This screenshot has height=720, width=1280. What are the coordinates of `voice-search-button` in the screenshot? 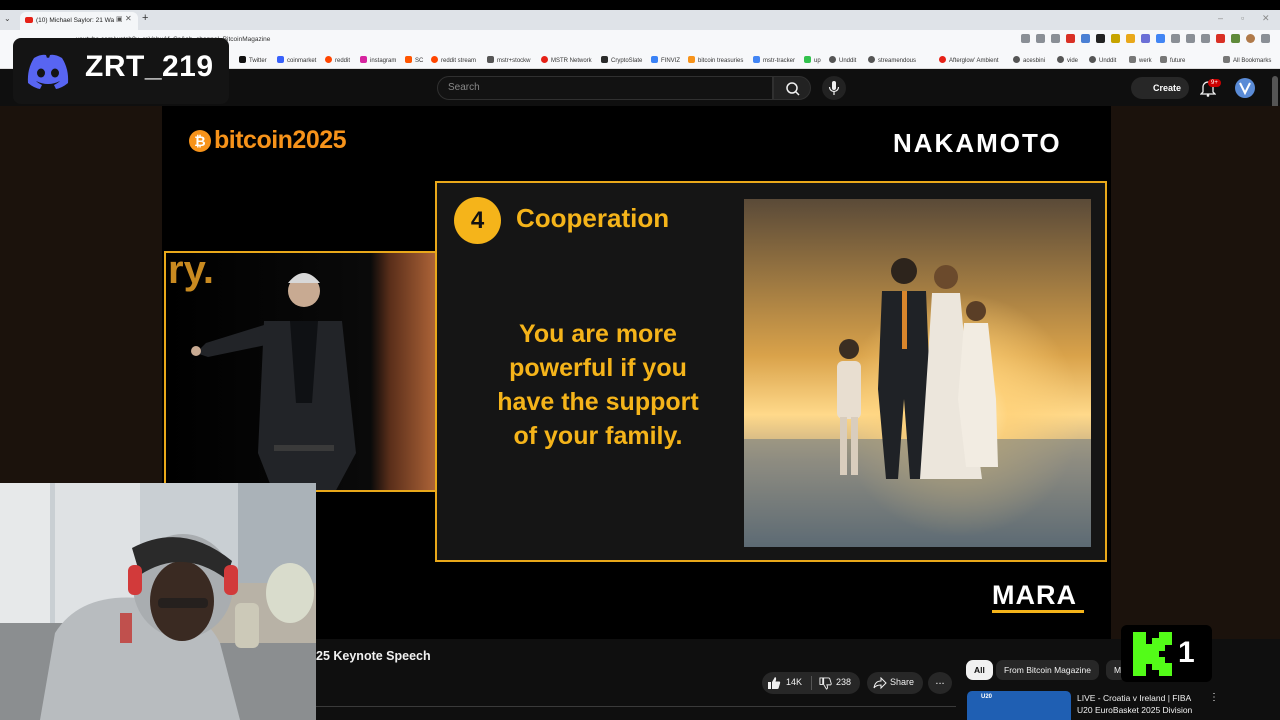 It's located at (834, 88).